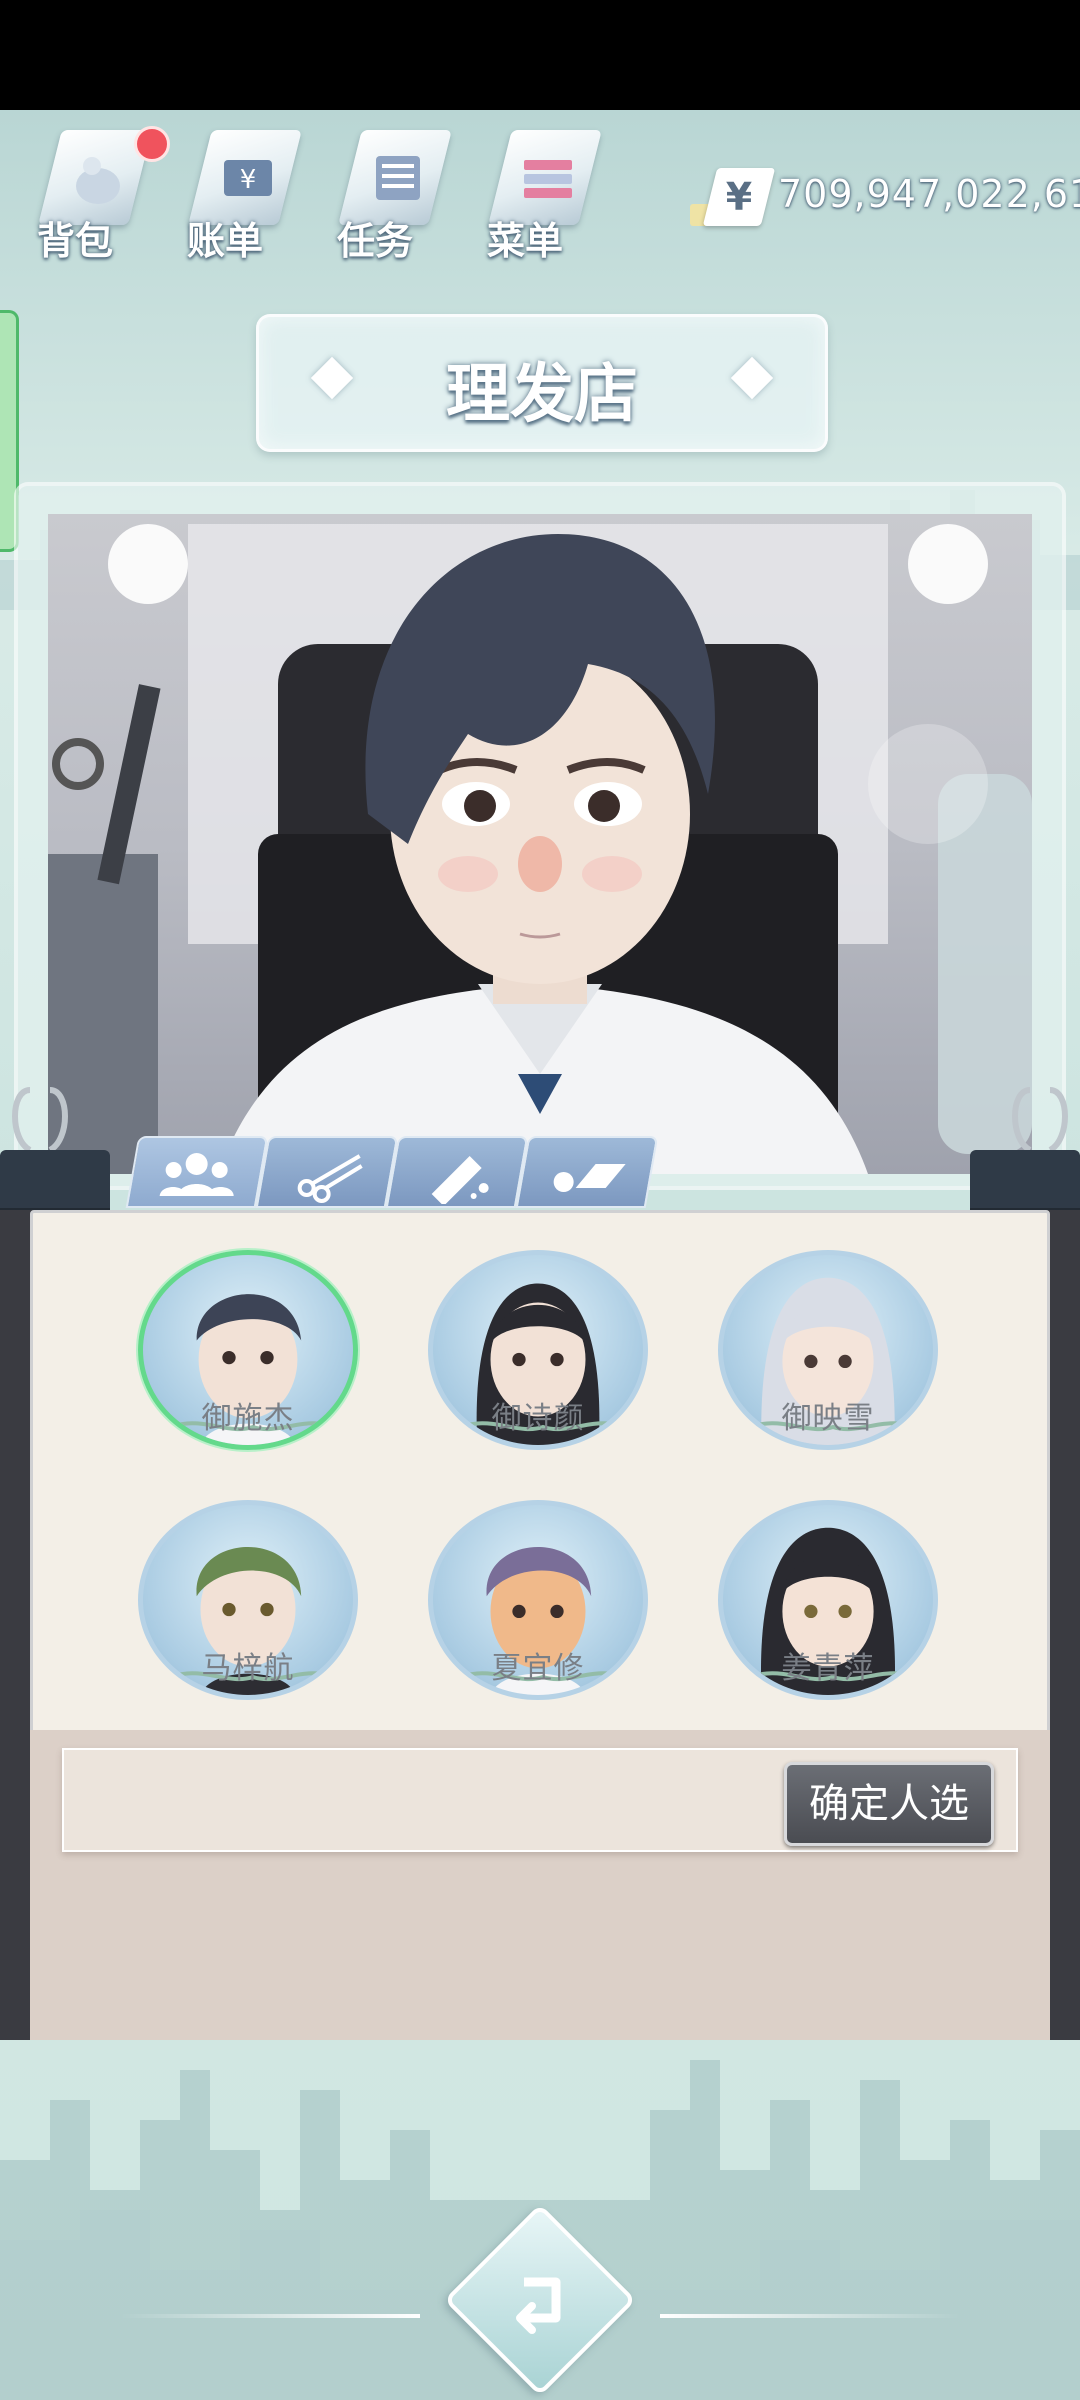 This screenshot has width=1080, height=2400. I want to click on character-card-0: 御施杰, so click(248, 1350).